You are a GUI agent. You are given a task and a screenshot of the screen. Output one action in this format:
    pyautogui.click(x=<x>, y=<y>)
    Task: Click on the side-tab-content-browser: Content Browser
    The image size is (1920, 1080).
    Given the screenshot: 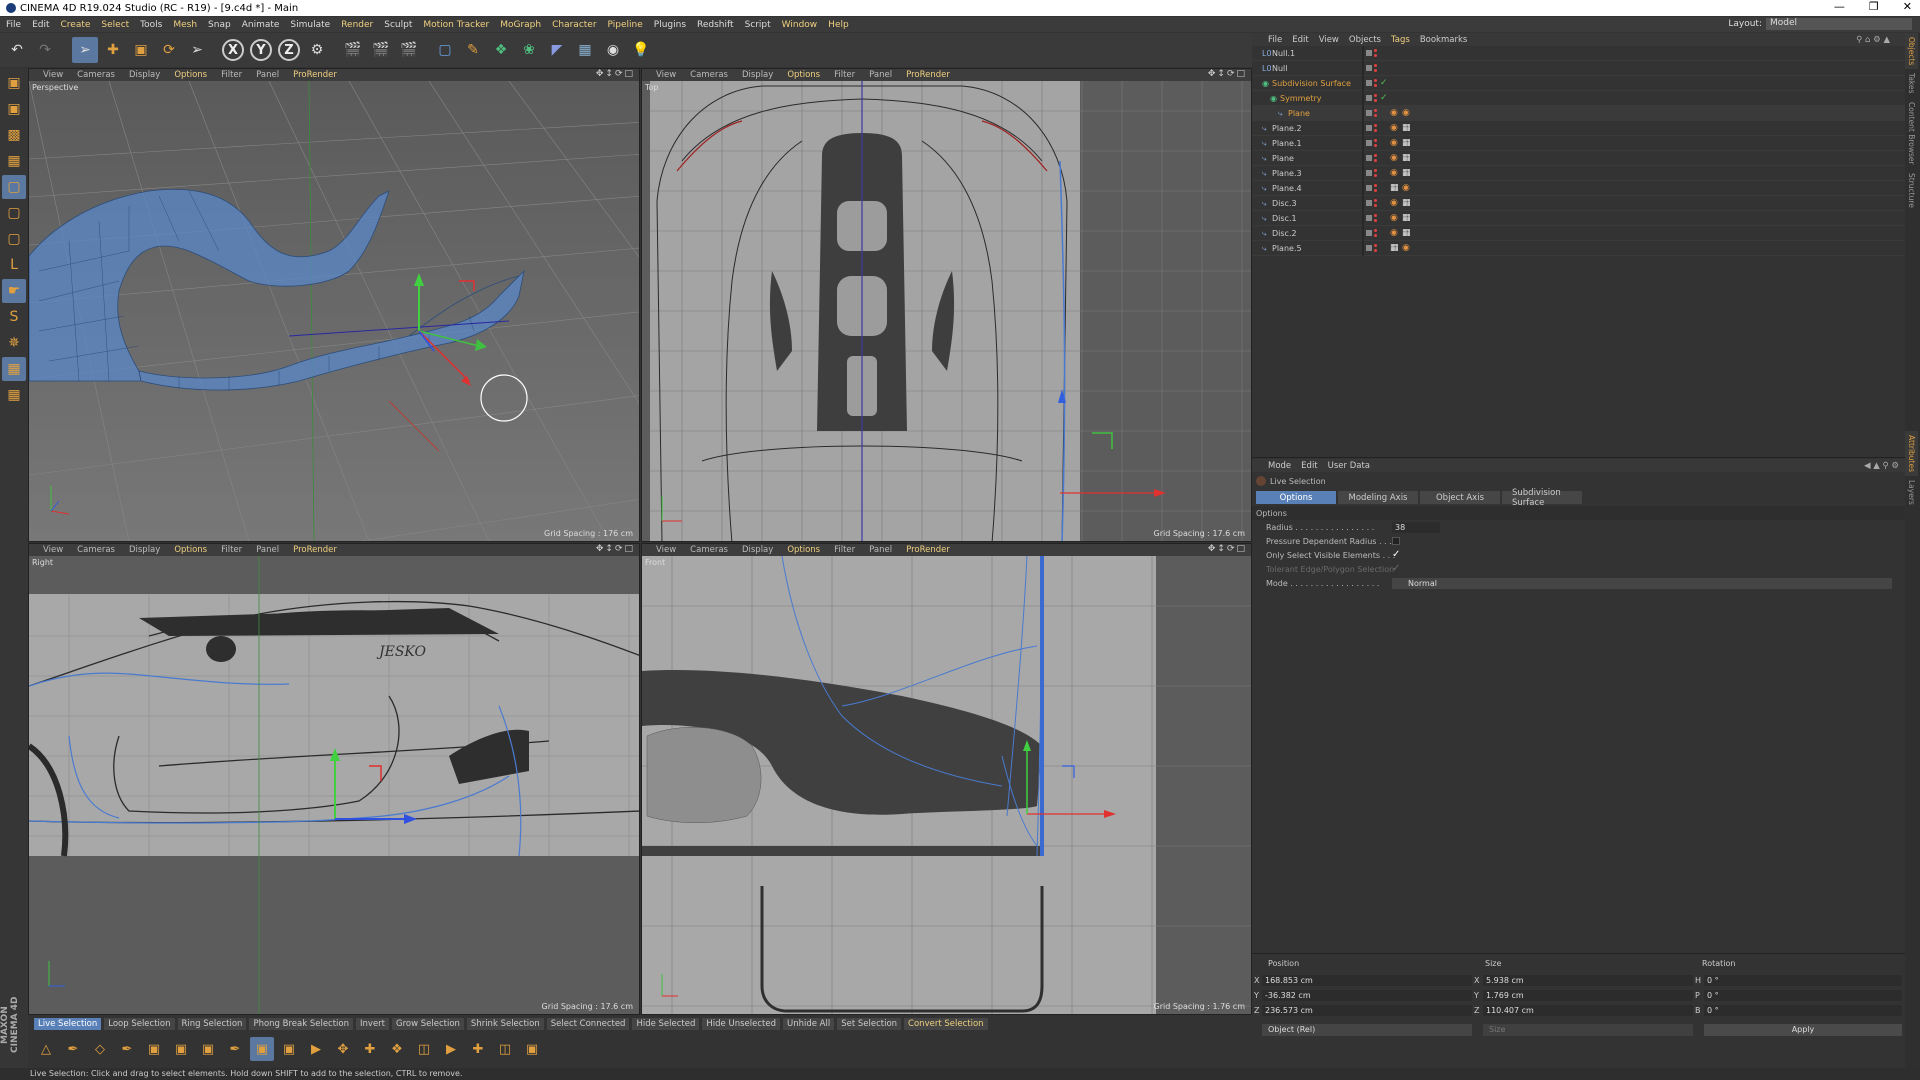 What is the action you would take?
    pyautogui.click(x=1911, y=133)
    